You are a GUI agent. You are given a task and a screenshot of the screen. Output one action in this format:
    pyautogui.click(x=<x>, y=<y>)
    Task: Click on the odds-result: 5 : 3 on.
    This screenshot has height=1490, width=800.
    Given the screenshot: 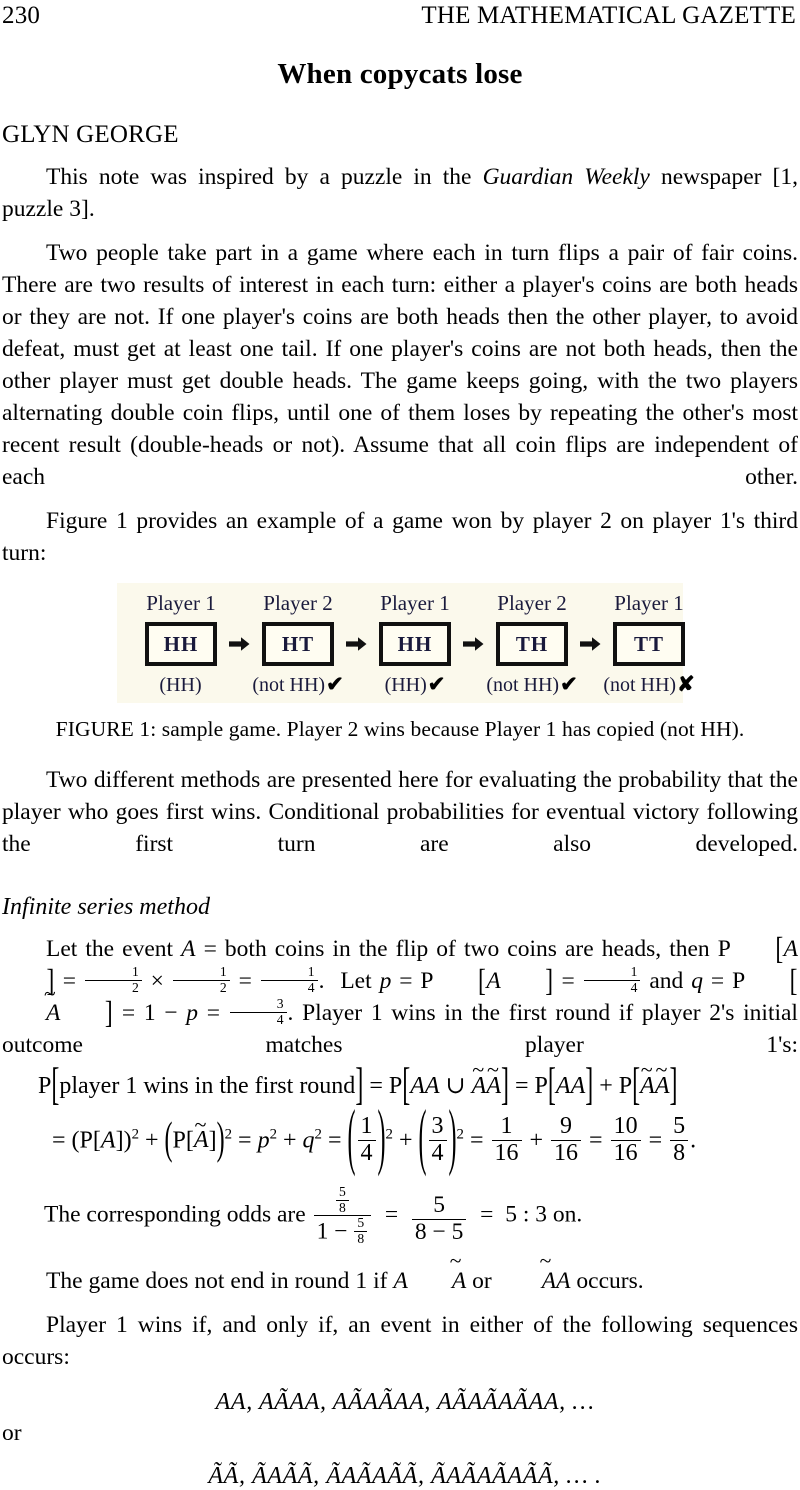 What is the action you would take?
    pyautogui.click(x=544, y=1214)
    